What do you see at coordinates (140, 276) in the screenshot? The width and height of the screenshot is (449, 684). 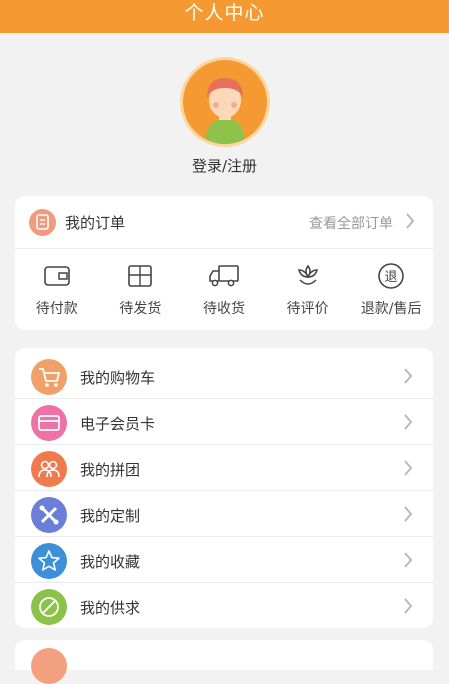 I see `package-icon` at bounding box center [140, 276].